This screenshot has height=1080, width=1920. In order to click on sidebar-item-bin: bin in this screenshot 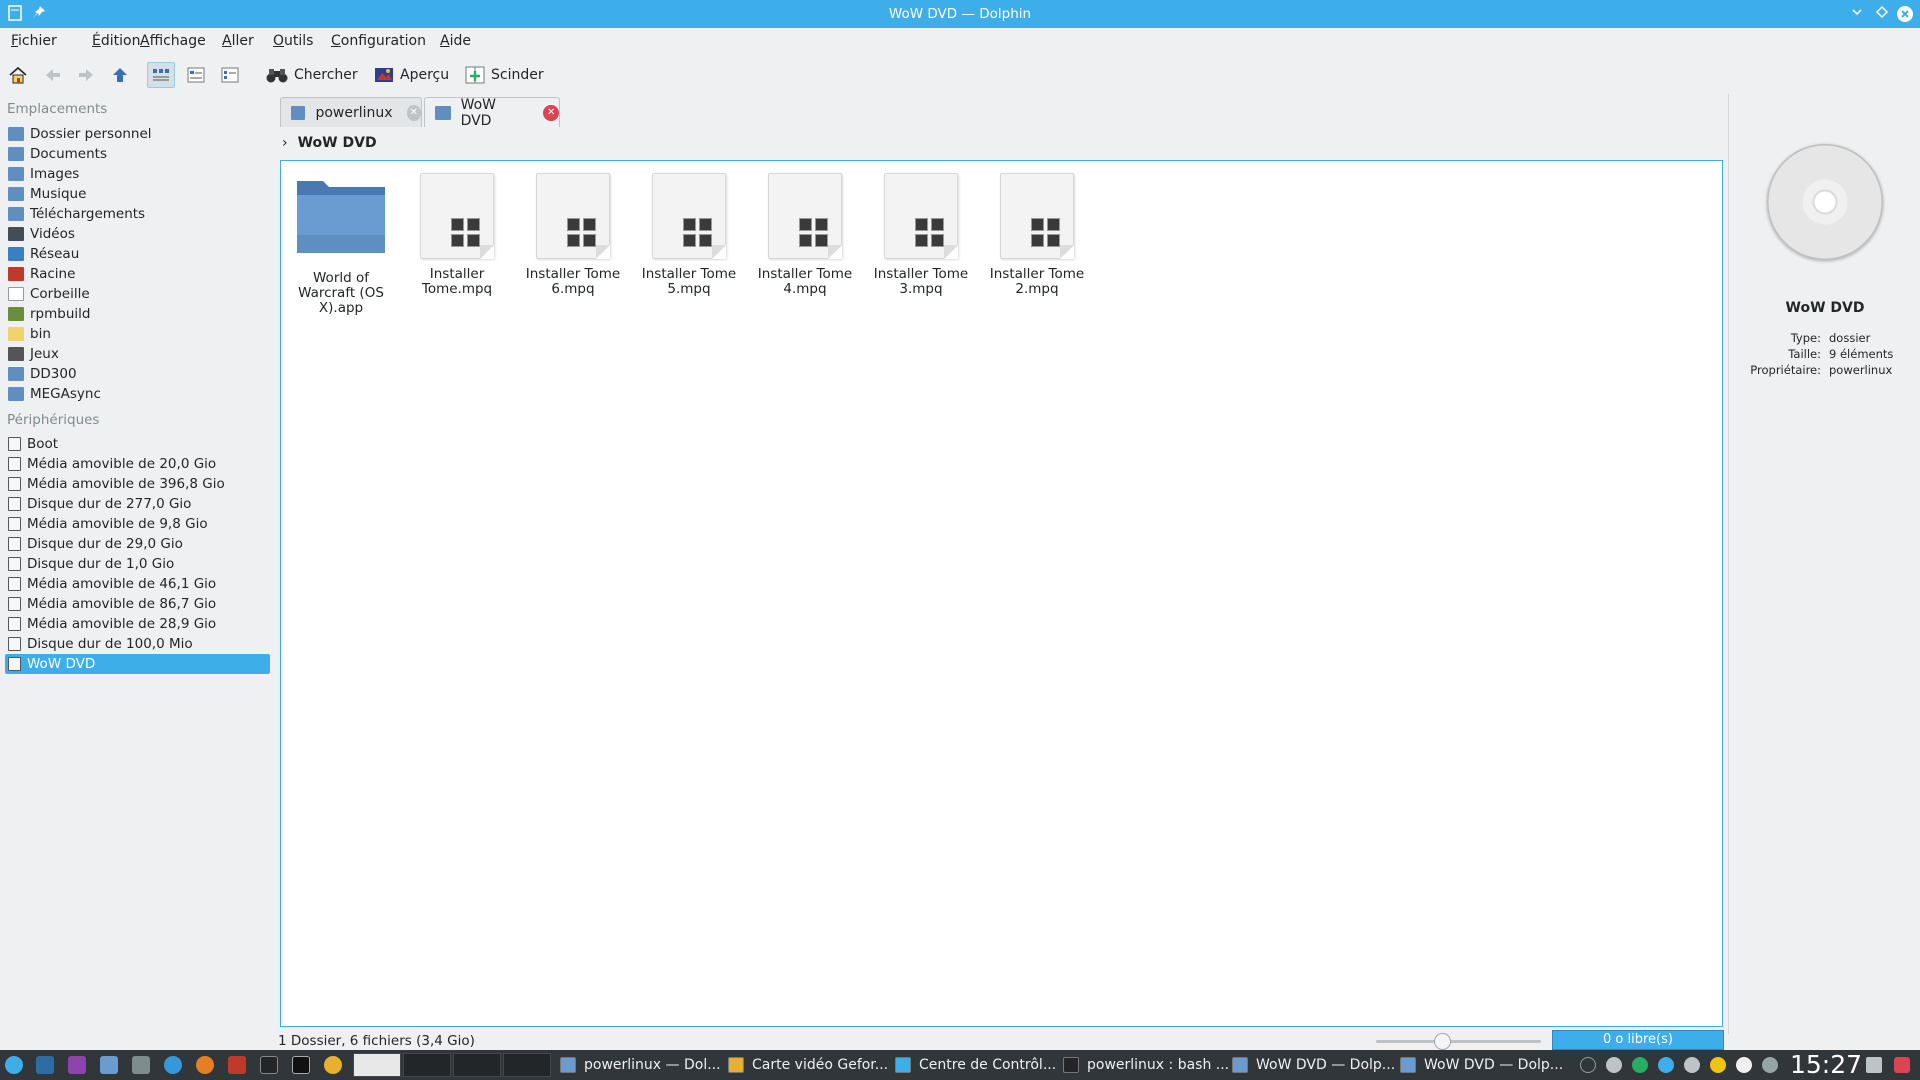, I will do `click(137, 334)`.